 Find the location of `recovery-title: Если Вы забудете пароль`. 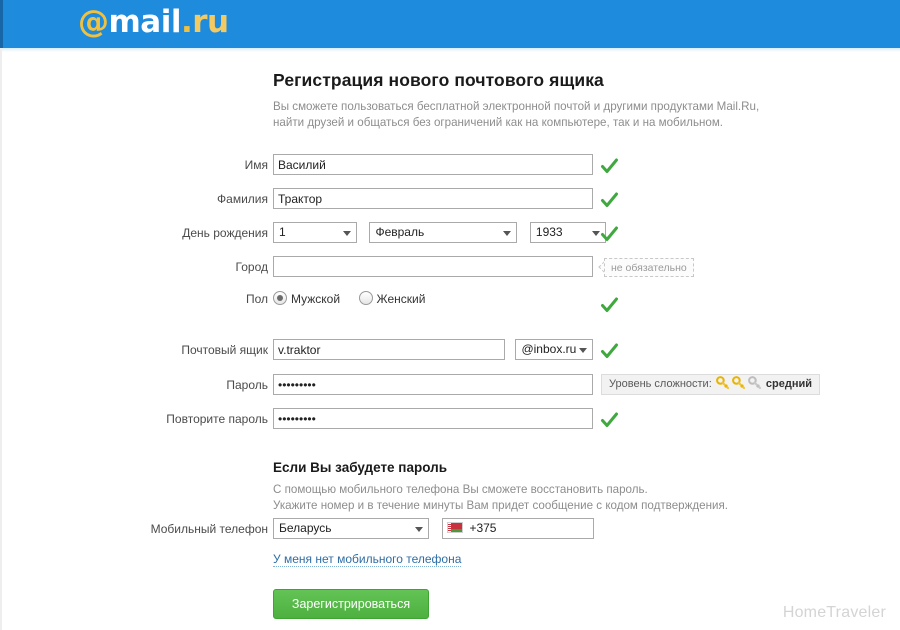

recovery-title: Если Вы забудете пароль is located at coordinates (360, 467).